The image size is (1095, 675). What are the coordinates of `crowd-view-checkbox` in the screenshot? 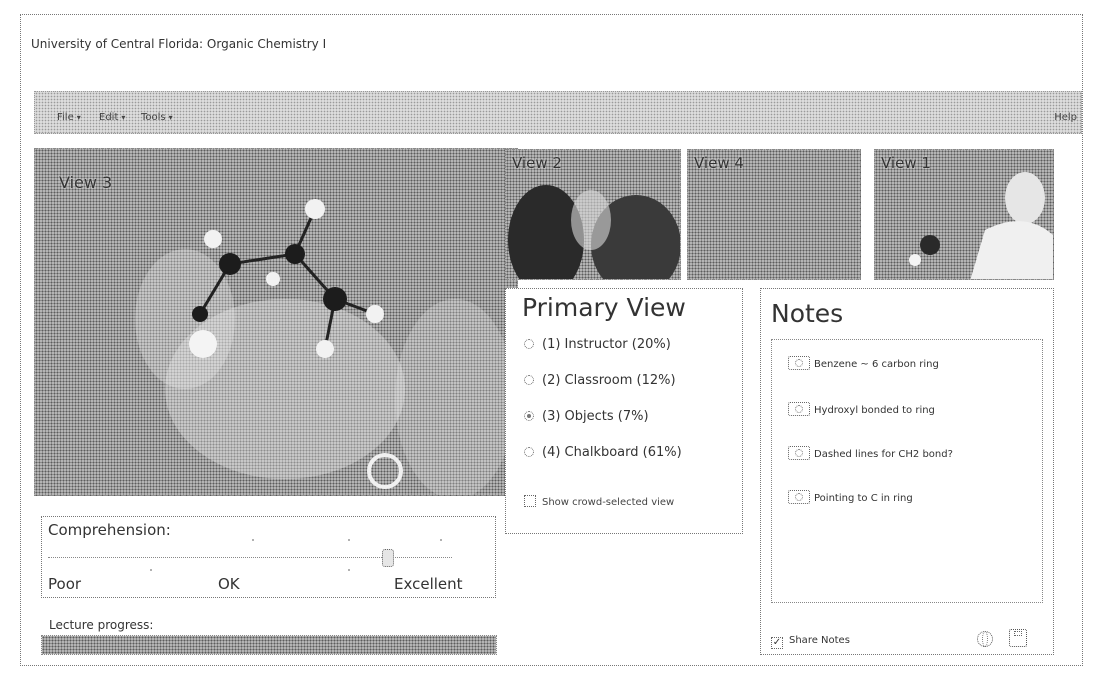 It's located at (530, 501).